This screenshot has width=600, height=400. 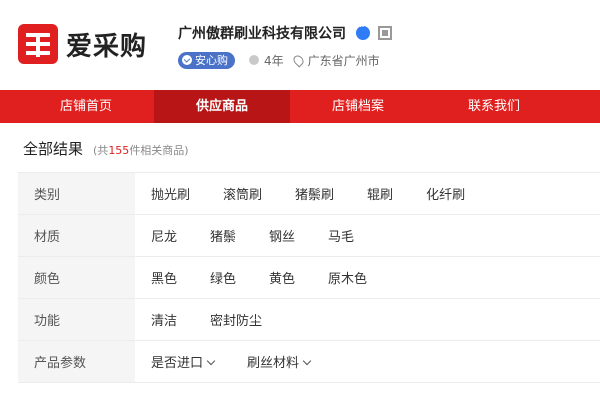 I want to click on years-in-business: 4年, so click(x=274, y=60).